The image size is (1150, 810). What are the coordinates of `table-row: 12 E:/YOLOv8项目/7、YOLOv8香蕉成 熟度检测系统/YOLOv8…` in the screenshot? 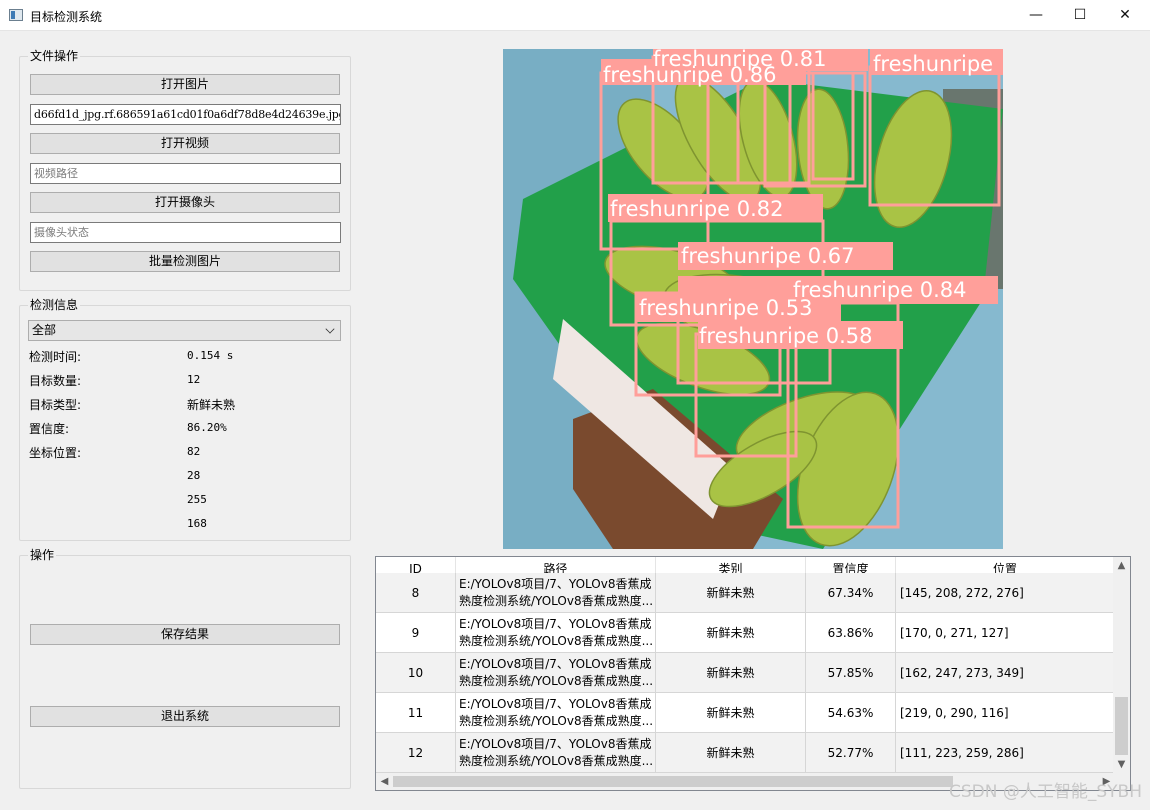 It's located at (745, 753).